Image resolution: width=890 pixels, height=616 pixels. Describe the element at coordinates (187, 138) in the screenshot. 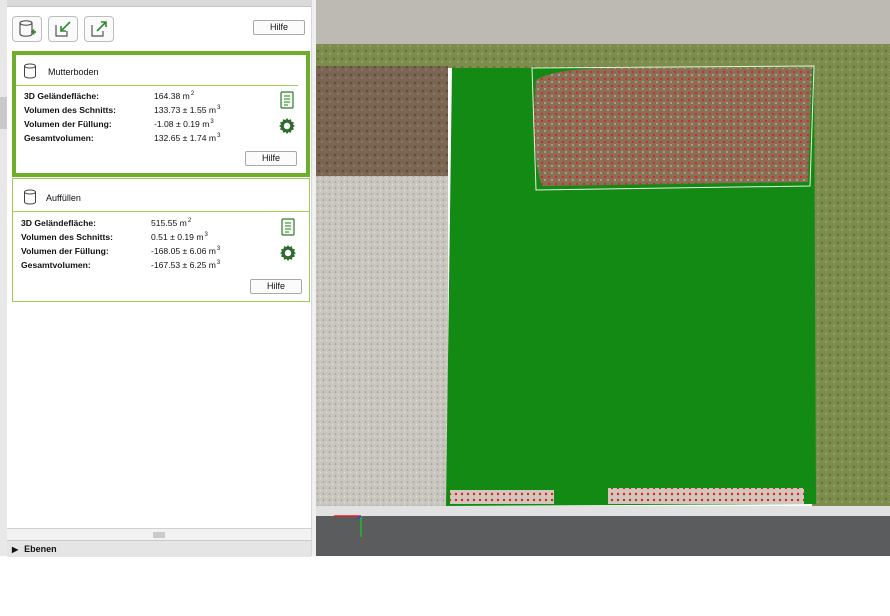

I see `total-volume-value: 132.65 ± 1.74 m3` at that location.